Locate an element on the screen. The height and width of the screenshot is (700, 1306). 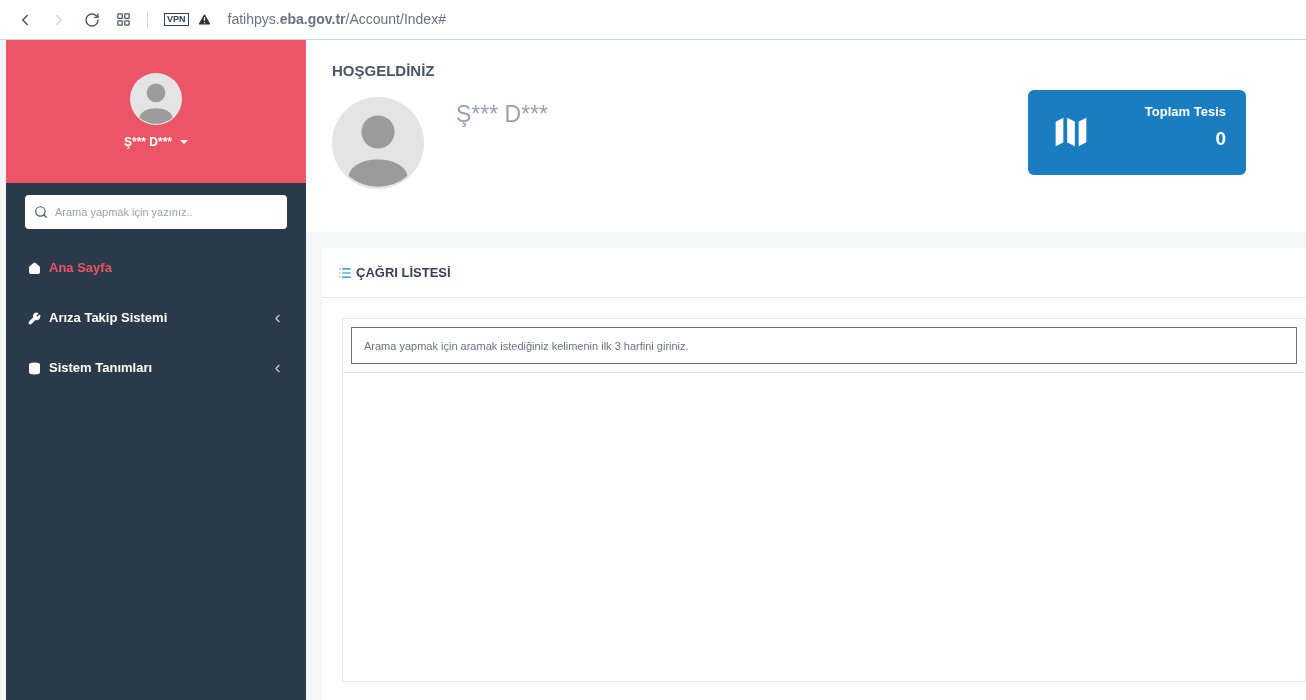
user-name: Ş*** D*** is located at coordinates (502, 114).